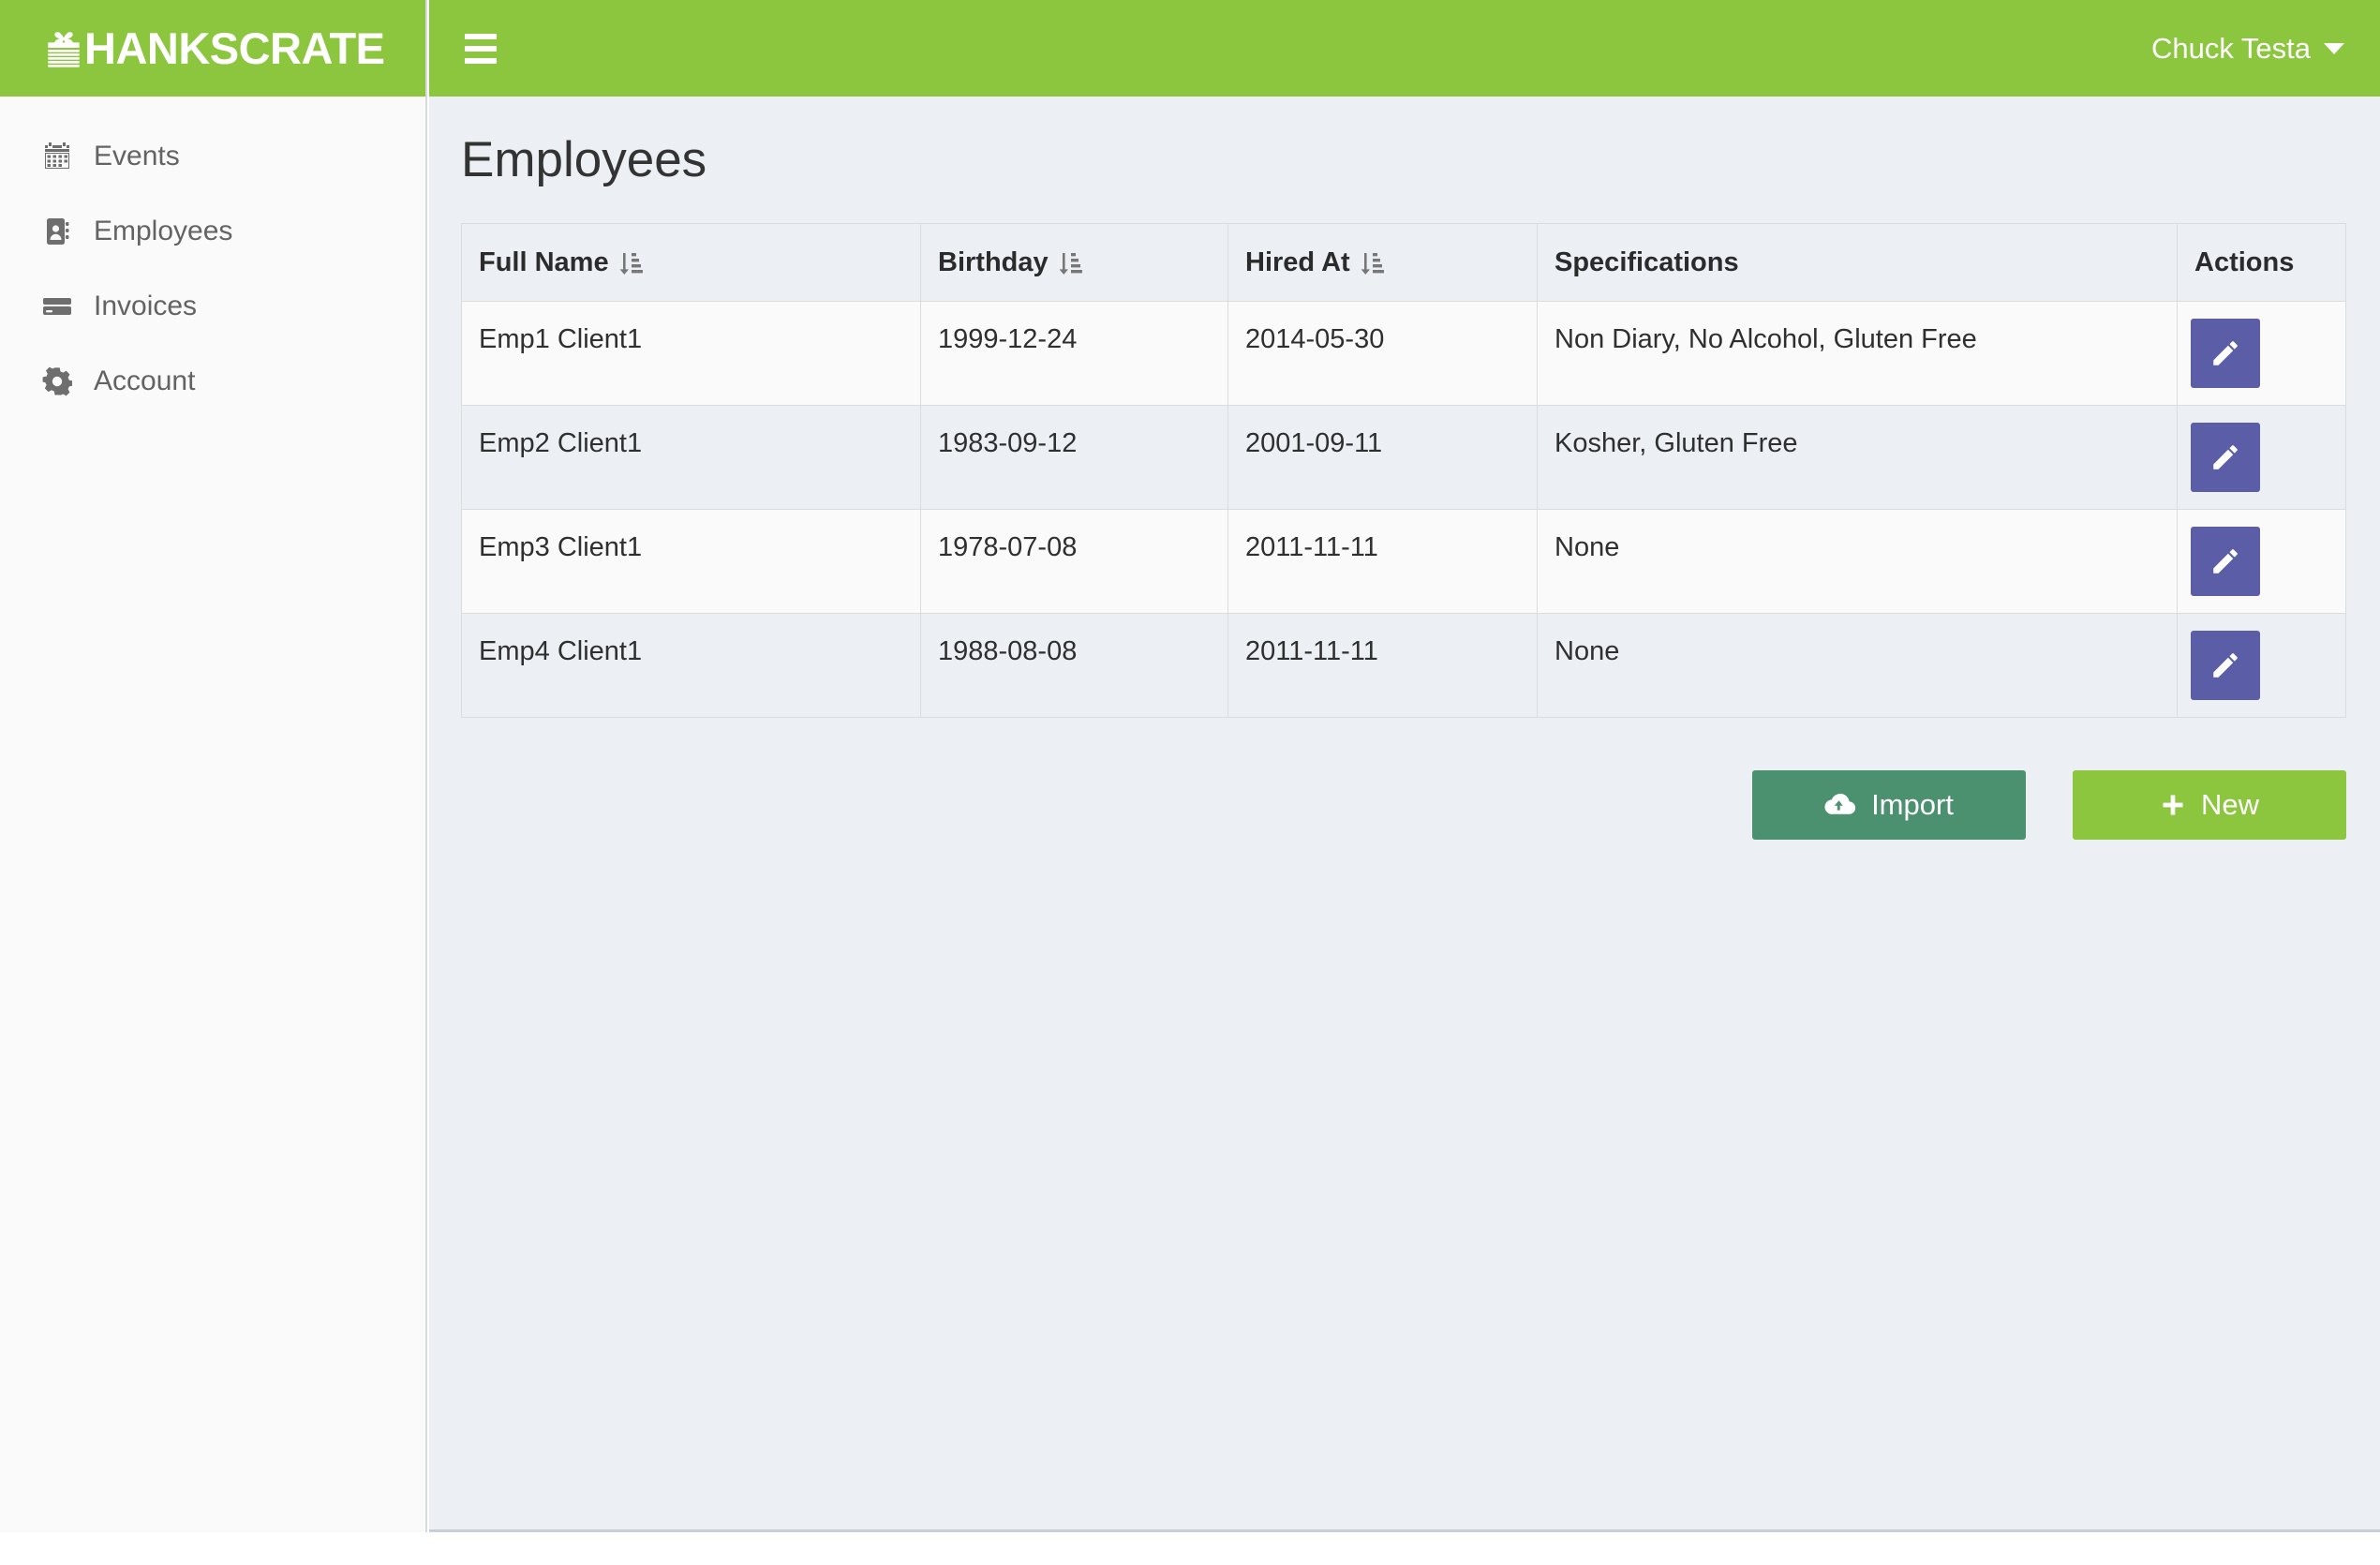 This screenshot has width=2380, height=1565. What do you see at coordinates (1857, 354) in the screenshot?
I see `cell-specifications: Non Diary, No Alcohol, Gluten Free` at bounding box center [1857, 354].